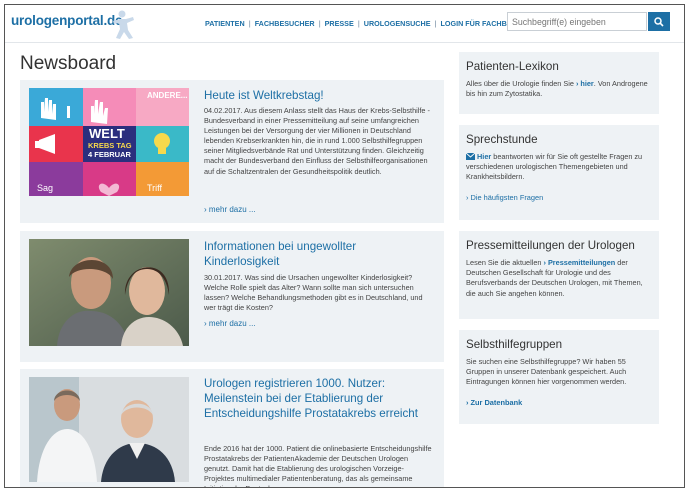 Image resolution: width=689 pixels, height=492 pixels. What do you see at coordinates (550, 245) in the screenshot?
I see `sidebar-title: Pressemitteilungen der Urologen` at bounding box center [550, 245].